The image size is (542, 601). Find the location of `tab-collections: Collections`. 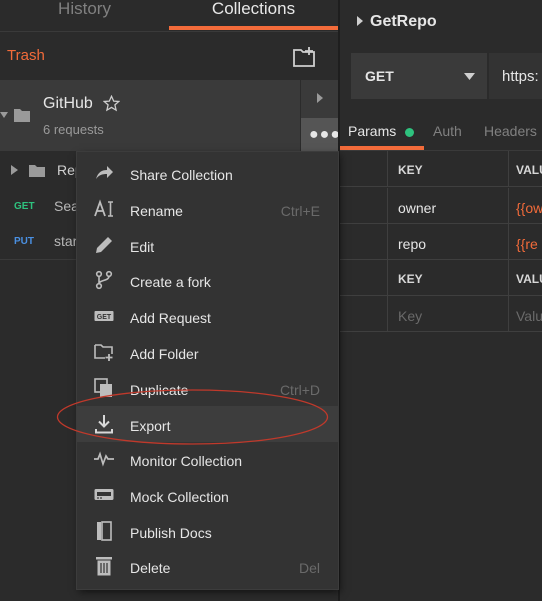

tab-collections: Collections is located at coordinates (253, 15).